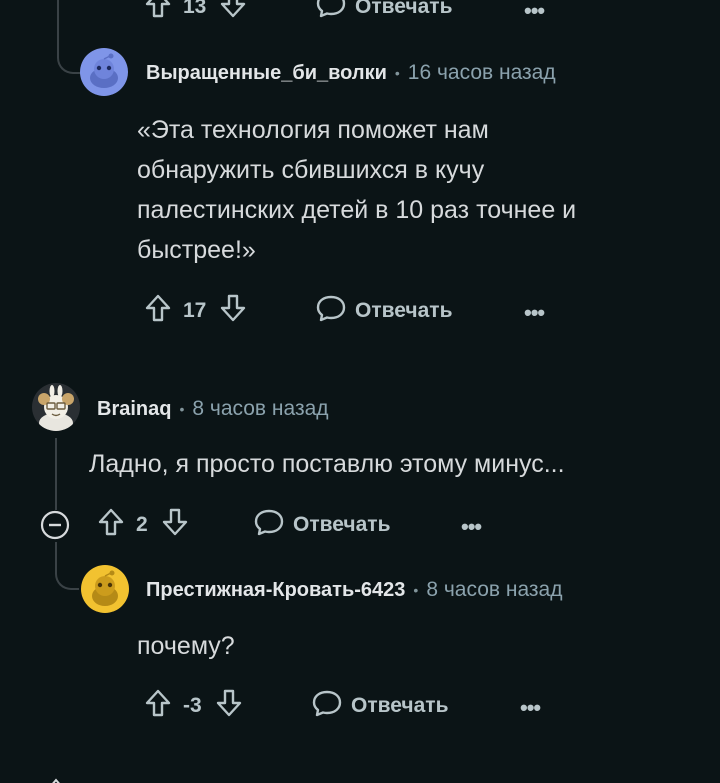 This screenshot has width=720, height=783. Describe the element at coordinates (313, 130) in the screenshot. I see `comment-line: «Эта технология поможет нам` at that location.